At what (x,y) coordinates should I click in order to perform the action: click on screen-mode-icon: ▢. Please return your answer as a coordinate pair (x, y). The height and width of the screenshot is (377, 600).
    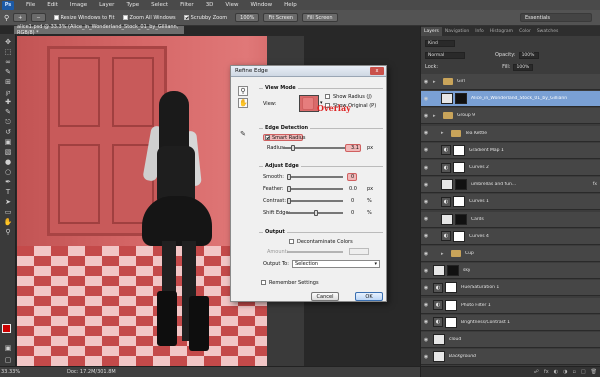
    Looking at the image, I should click on (8, 360).